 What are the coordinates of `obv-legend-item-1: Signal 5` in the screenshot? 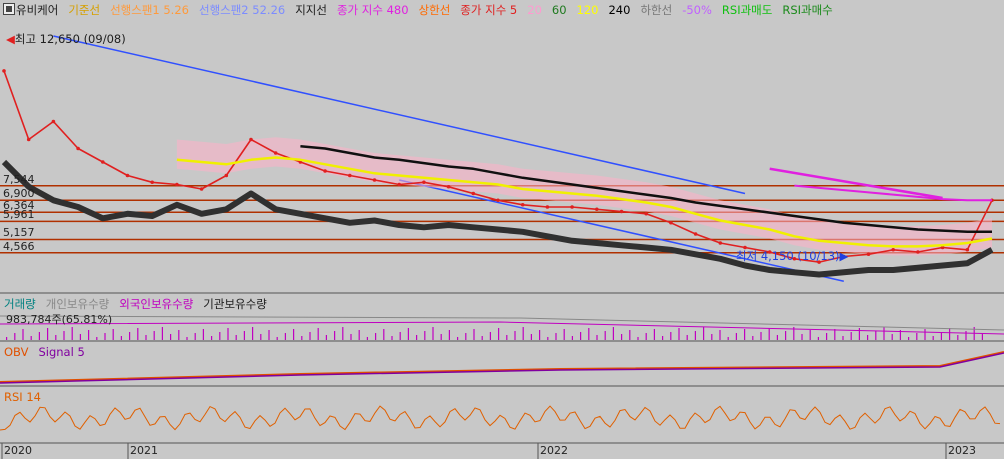 It's located at (61, 352).